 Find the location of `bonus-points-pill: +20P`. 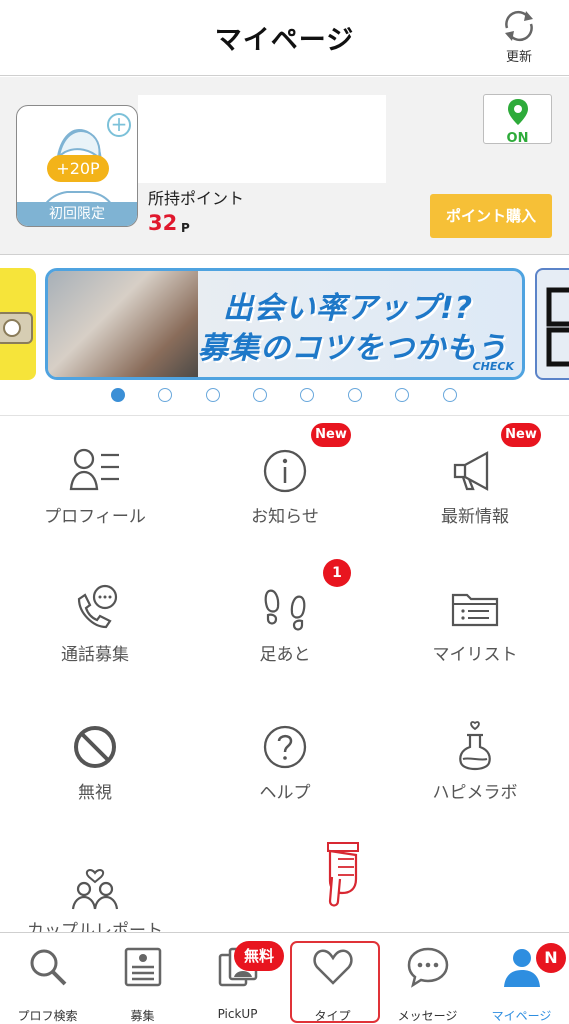

bonus-points-pill: +20P is located at coordinates (78, 168).